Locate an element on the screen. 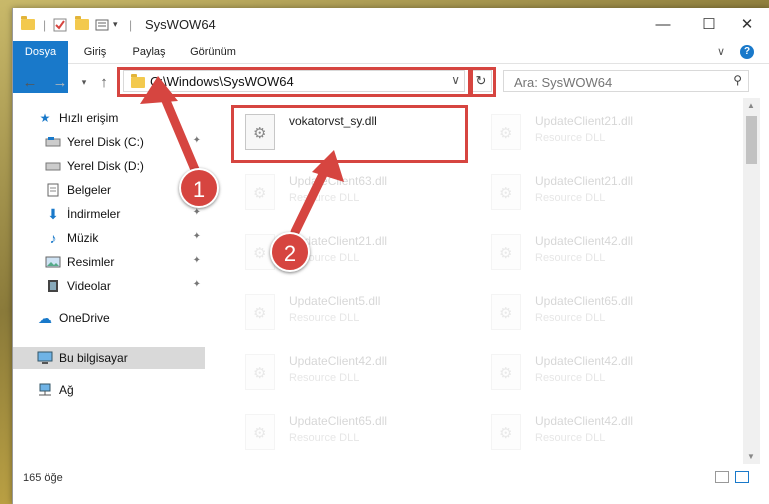 This screenshot has height=504, width=769. arrow-1-head is located at coordinates (159, 90).